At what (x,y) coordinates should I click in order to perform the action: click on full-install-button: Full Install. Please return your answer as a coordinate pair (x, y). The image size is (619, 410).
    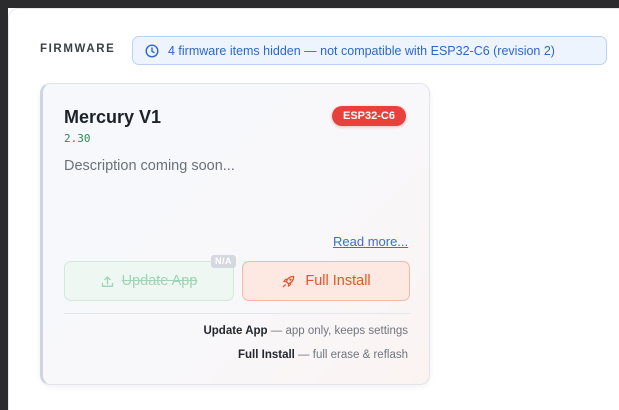
    Looking at the image, I should click on (326, 281).